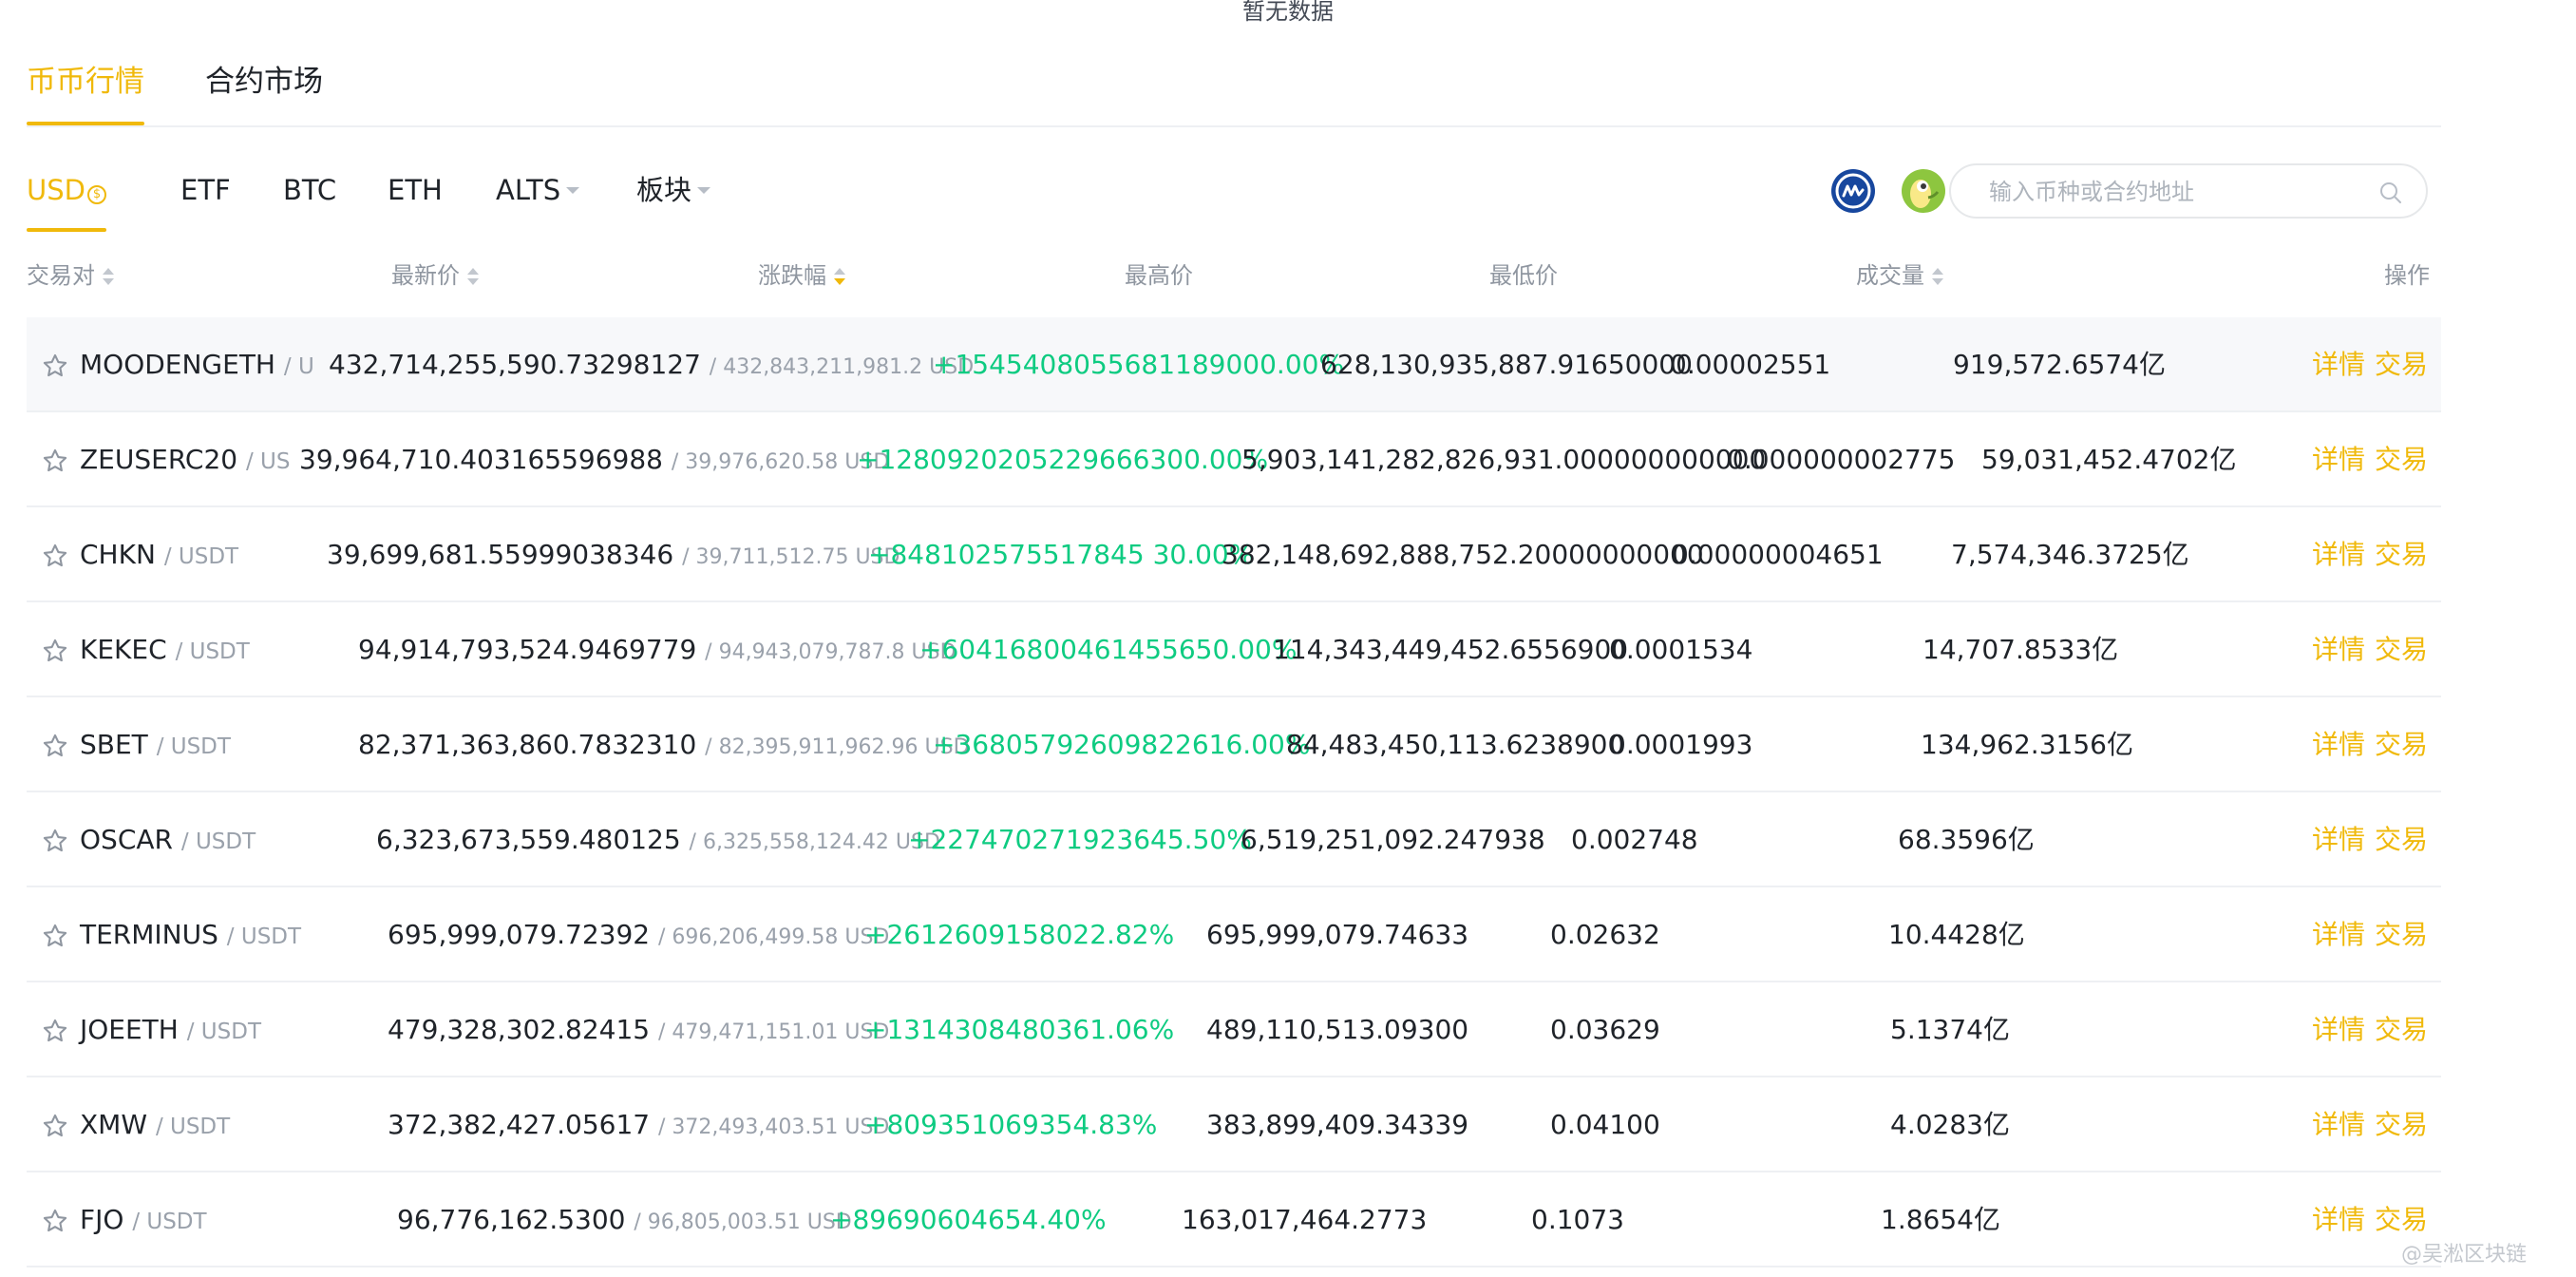 The width and height of the screenshot is (2576, 1277). What do you see at coordinates (197, 365) in the screenshot?
I see `pair-name: MOODENGETH / U` at bounding box center [197, 365].